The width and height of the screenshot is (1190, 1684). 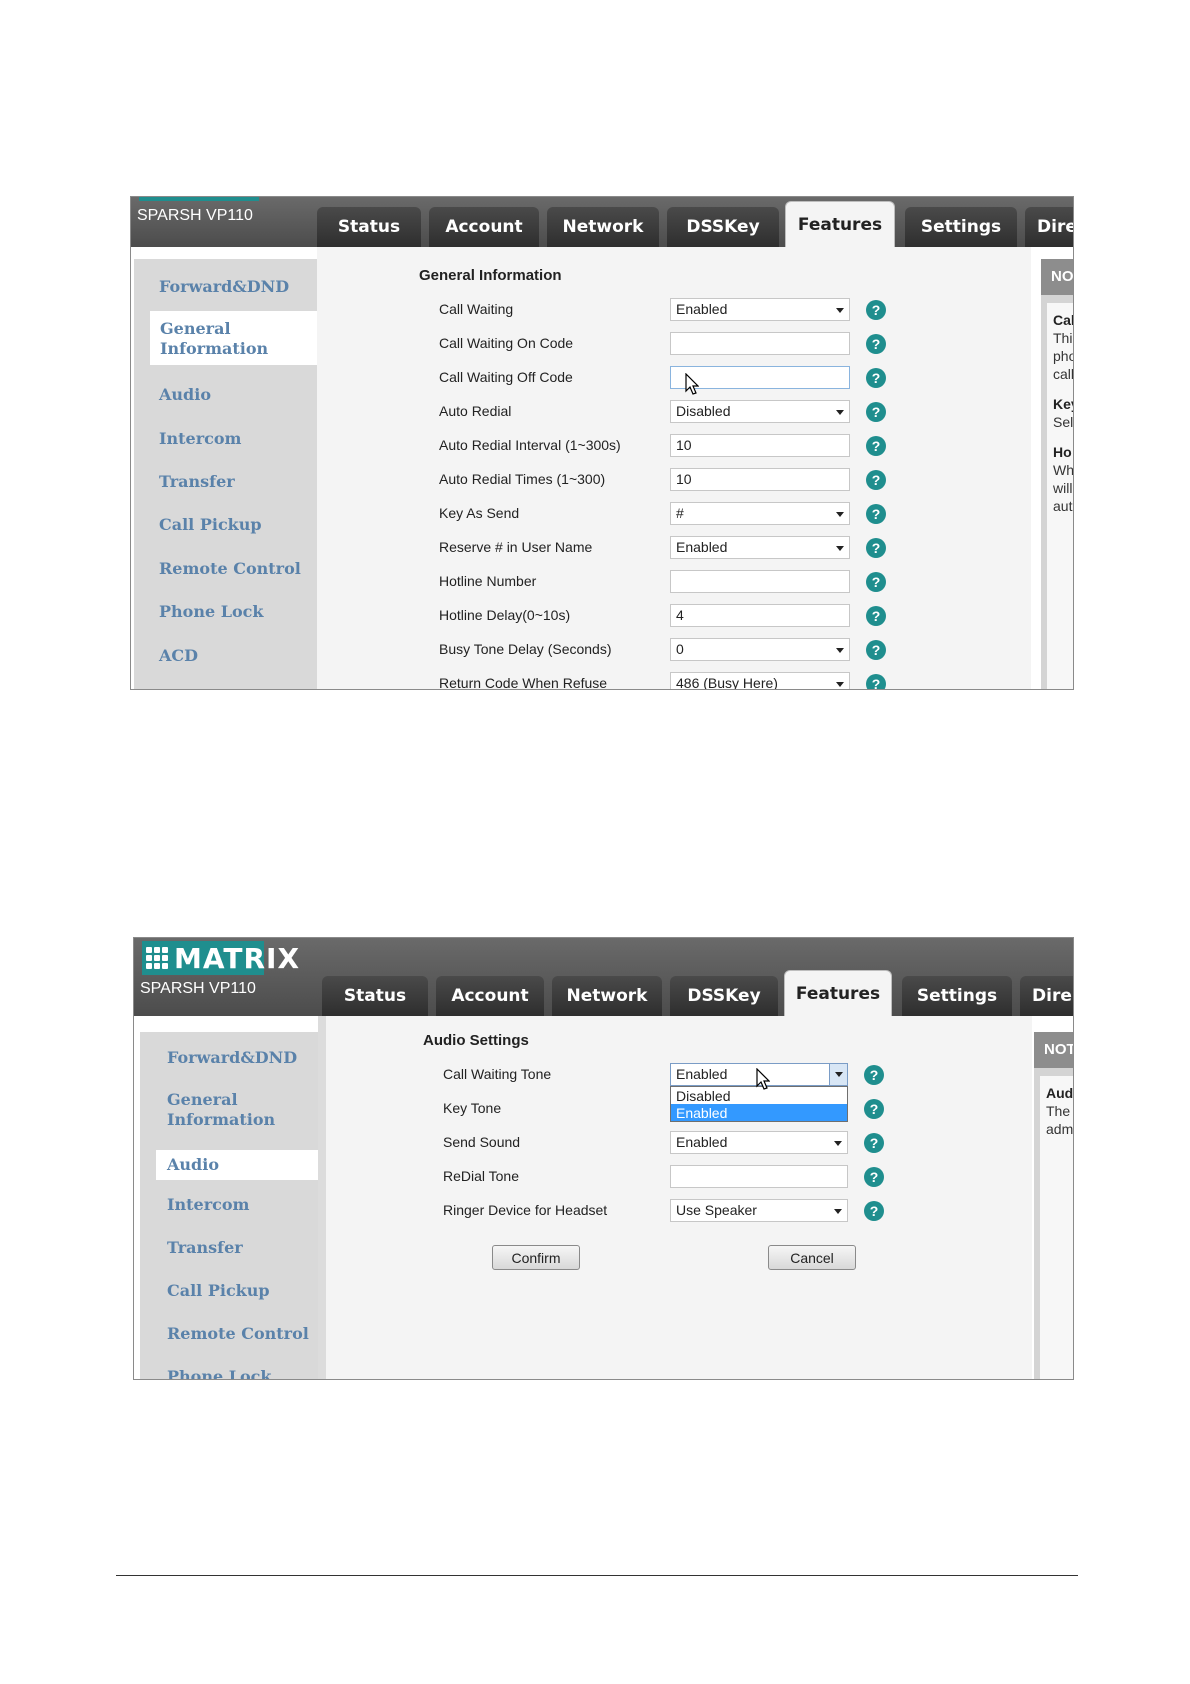 What do you see at coordinates (1053, 1050) in the screenshot?
I see `note-header: NOT` at bounding box center [1053, 1050].